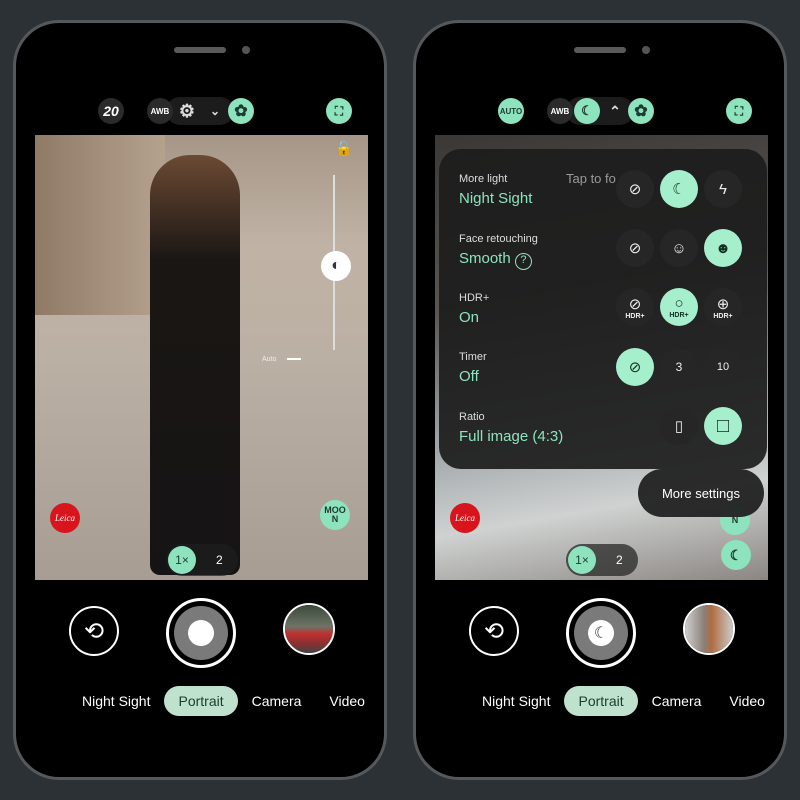  Describe the element at coordinates (679, 367) in the screenshot. I see `timer-3-icon: 3` at that location.